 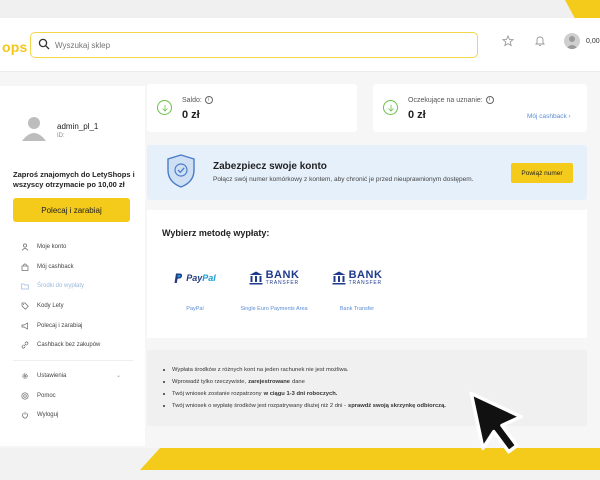 What do you see at coordinates (201, 278) in the screenshot?
I see `paypal-logo: PayPal` at bounding box center [201, 278].